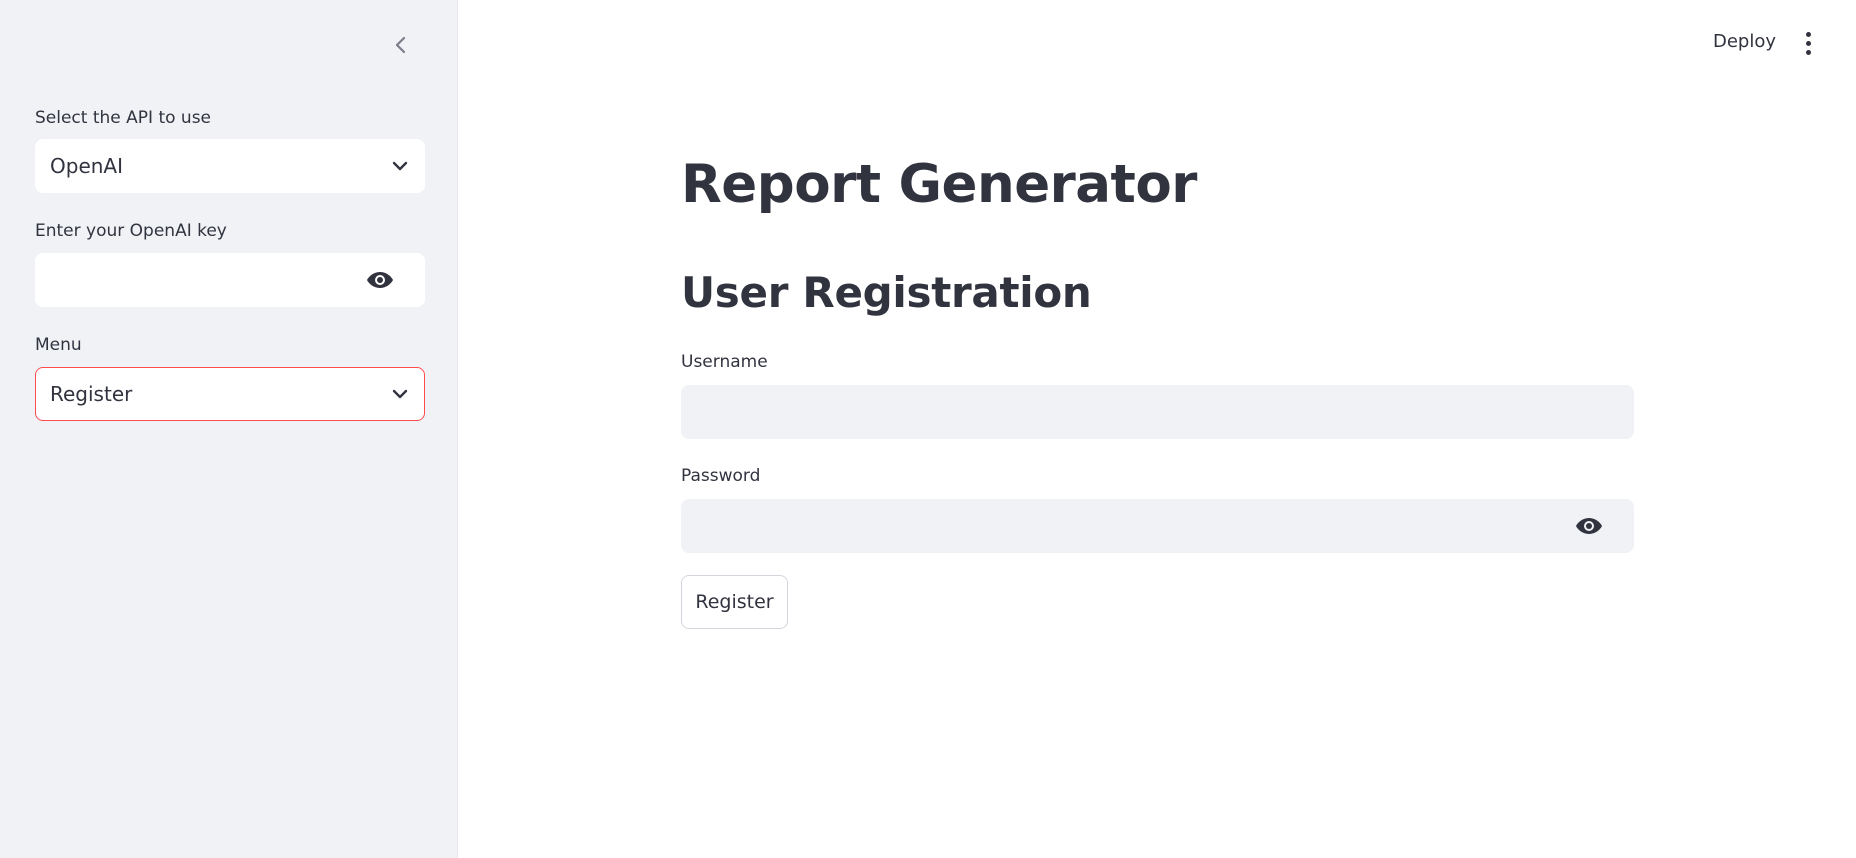 The height and width of the screenshot is (858, 1856). I want to click on main-menu-button, so click(1808, 43).